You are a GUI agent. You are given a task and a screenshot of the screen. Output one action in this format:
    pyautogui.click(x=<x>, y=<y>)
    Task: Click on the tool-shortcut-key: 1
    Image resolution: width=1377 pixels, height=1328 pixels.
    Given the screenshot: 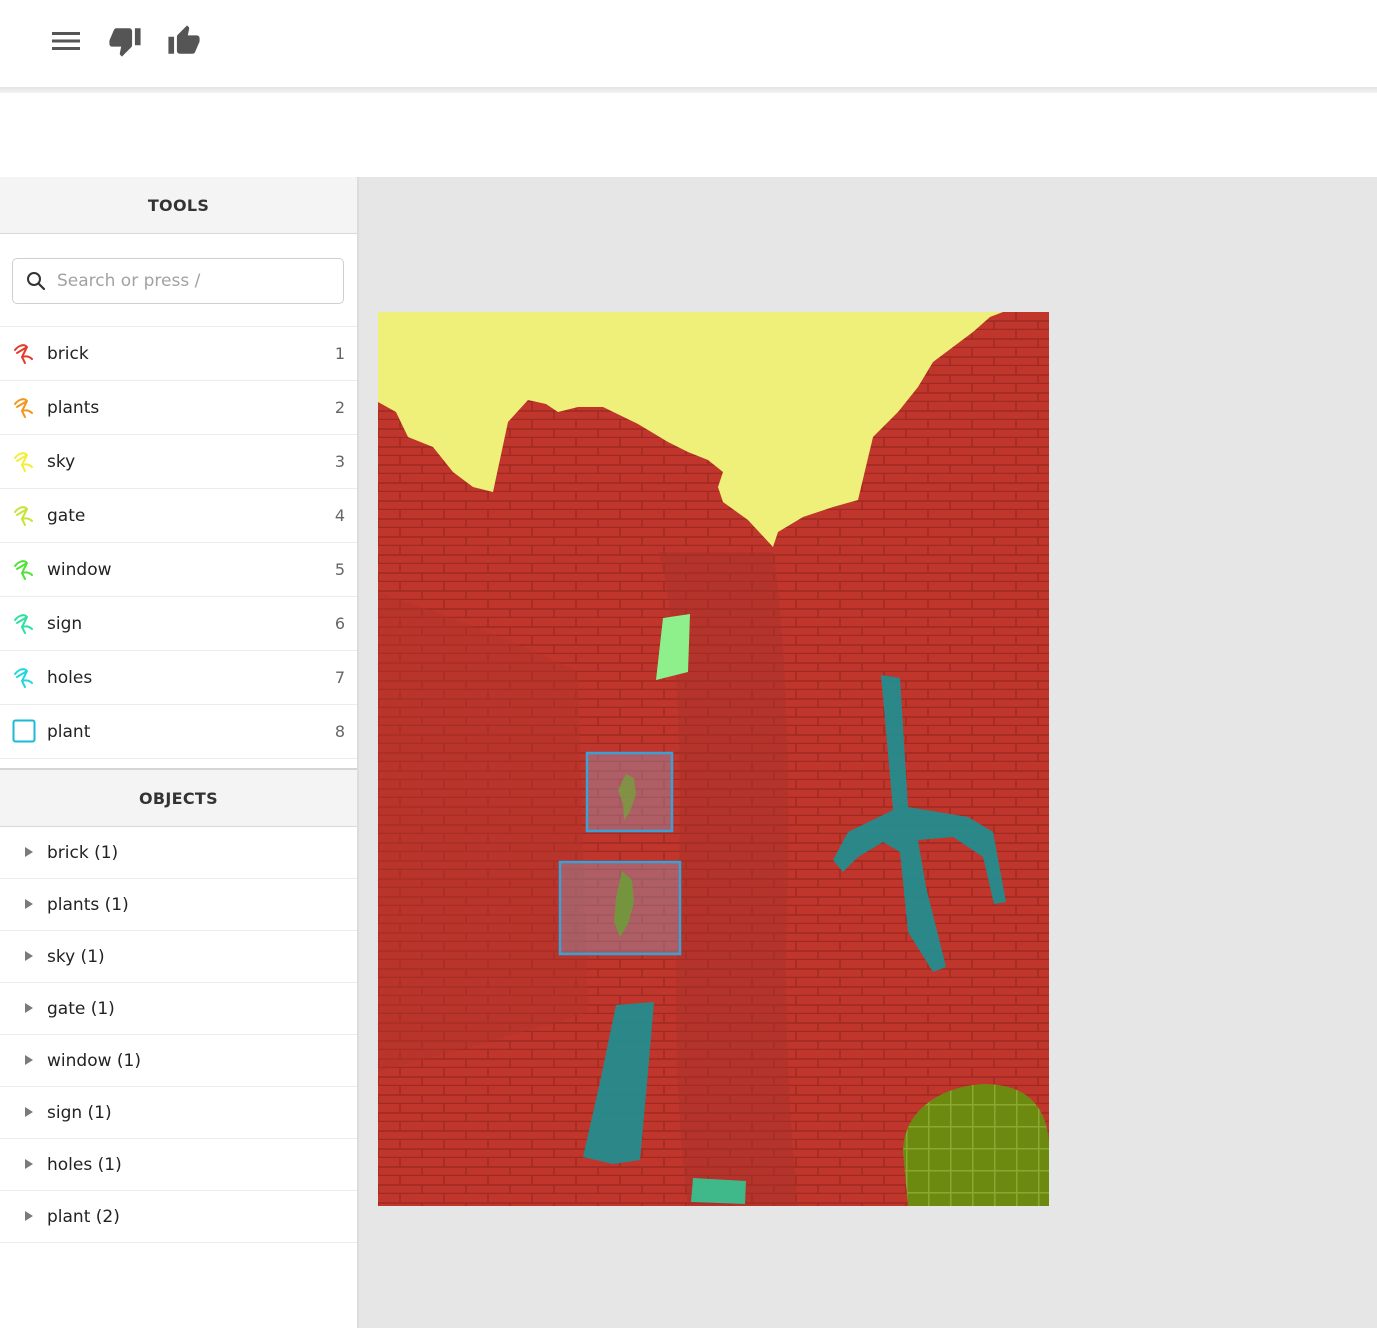 What is the action you would take?
    pyautogui.click(x=339, y=353)
    